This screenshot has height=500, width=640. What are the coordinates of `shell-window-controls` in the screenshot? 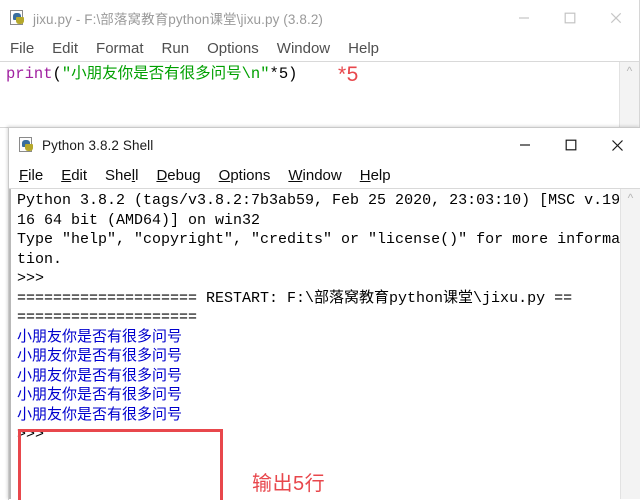 It's located at (571, 145).